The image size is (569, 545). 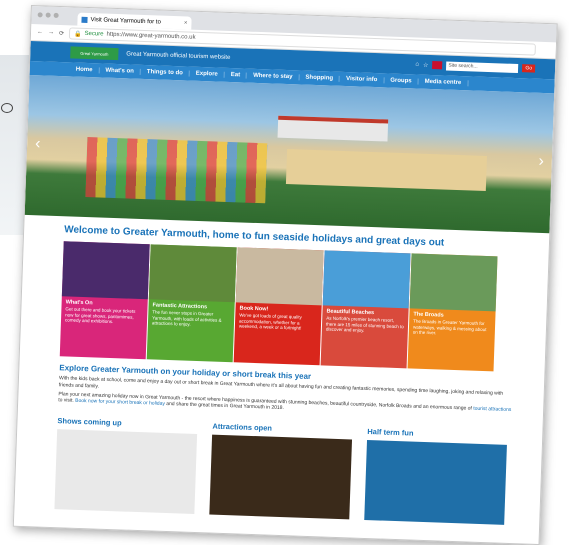 What do you see at coordinates (529, 68) in the screenshot?
I see `search-go-button: Go` at bounding box center [529, 68].